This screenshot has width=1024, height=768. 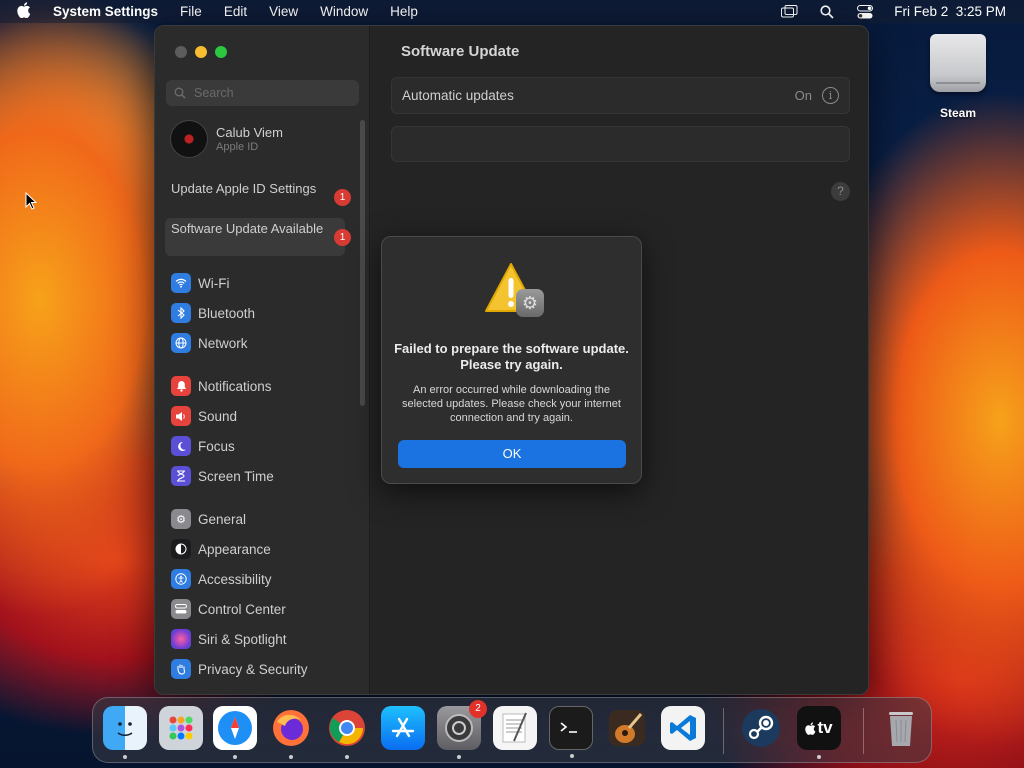 What do you see at coordinates (181, 476) in the screenshot?
I see `hourglass-icon` at bounding box center [181, 476].